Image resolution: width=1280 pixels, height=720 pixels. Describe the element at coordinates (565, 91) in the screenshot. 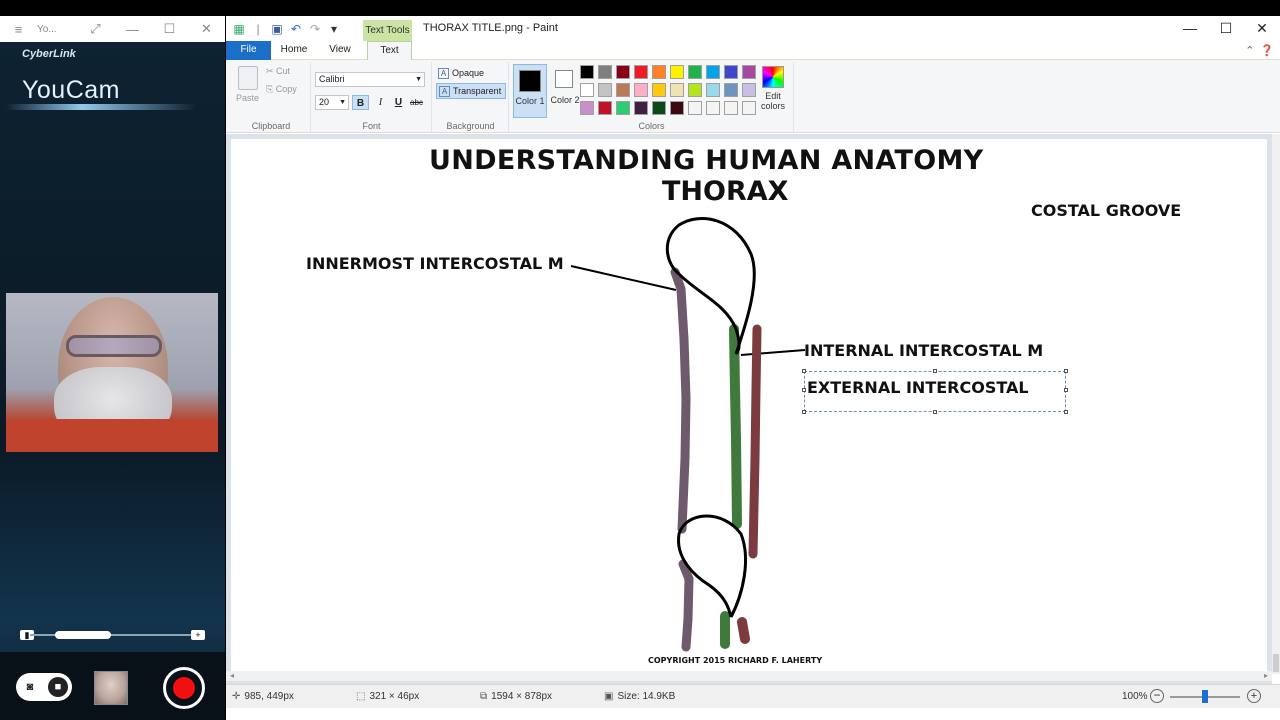

I see `color2-button: Color 2` at that location.